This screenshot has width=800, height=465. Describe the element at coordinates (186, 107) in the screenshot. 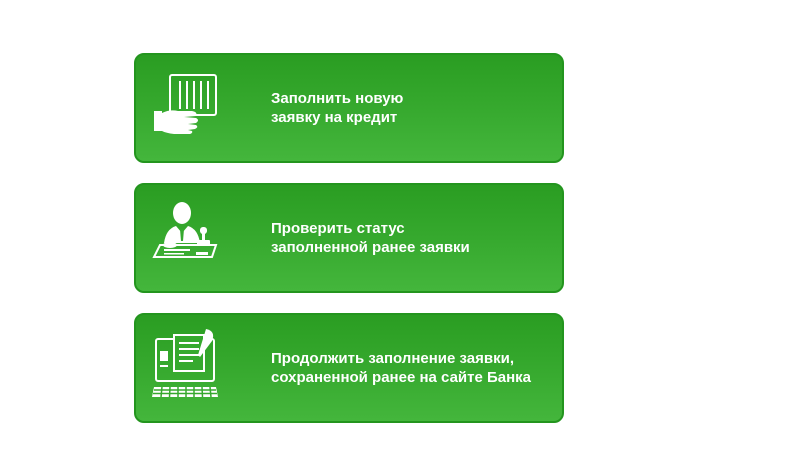

I see `hand-with-barcode-card-icon` at that location.